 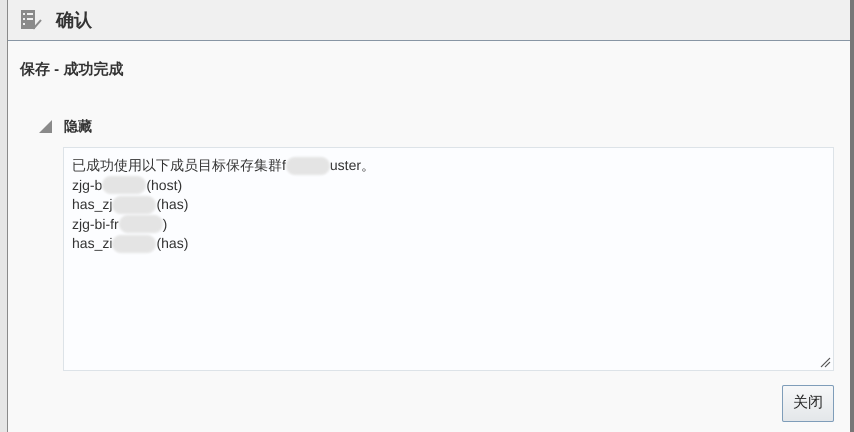 I want to click on message-text: has_zj, so click(x=92, y=204).